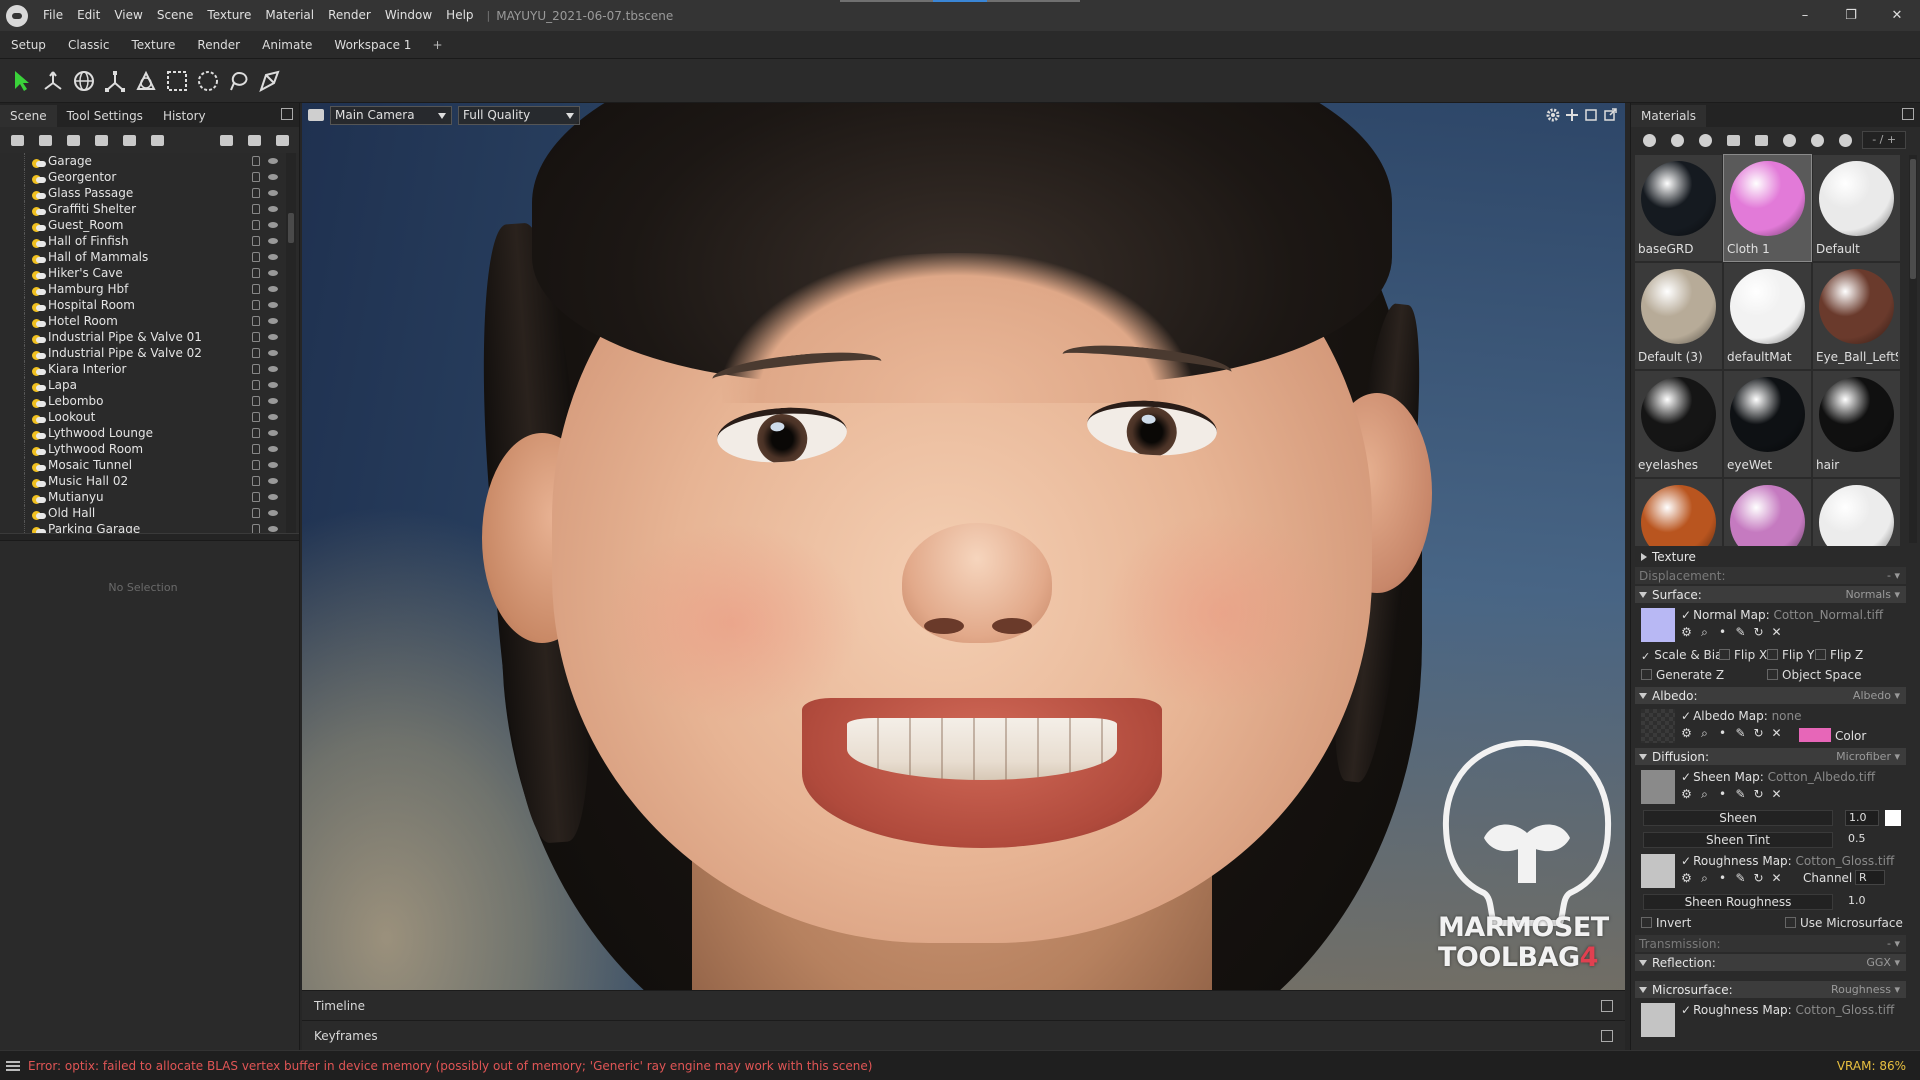  What do you see at coordinates (1678, 316) in the screenshot?
I see `material-thumbnail: Default (3)` at bounding box center [1678, 316].